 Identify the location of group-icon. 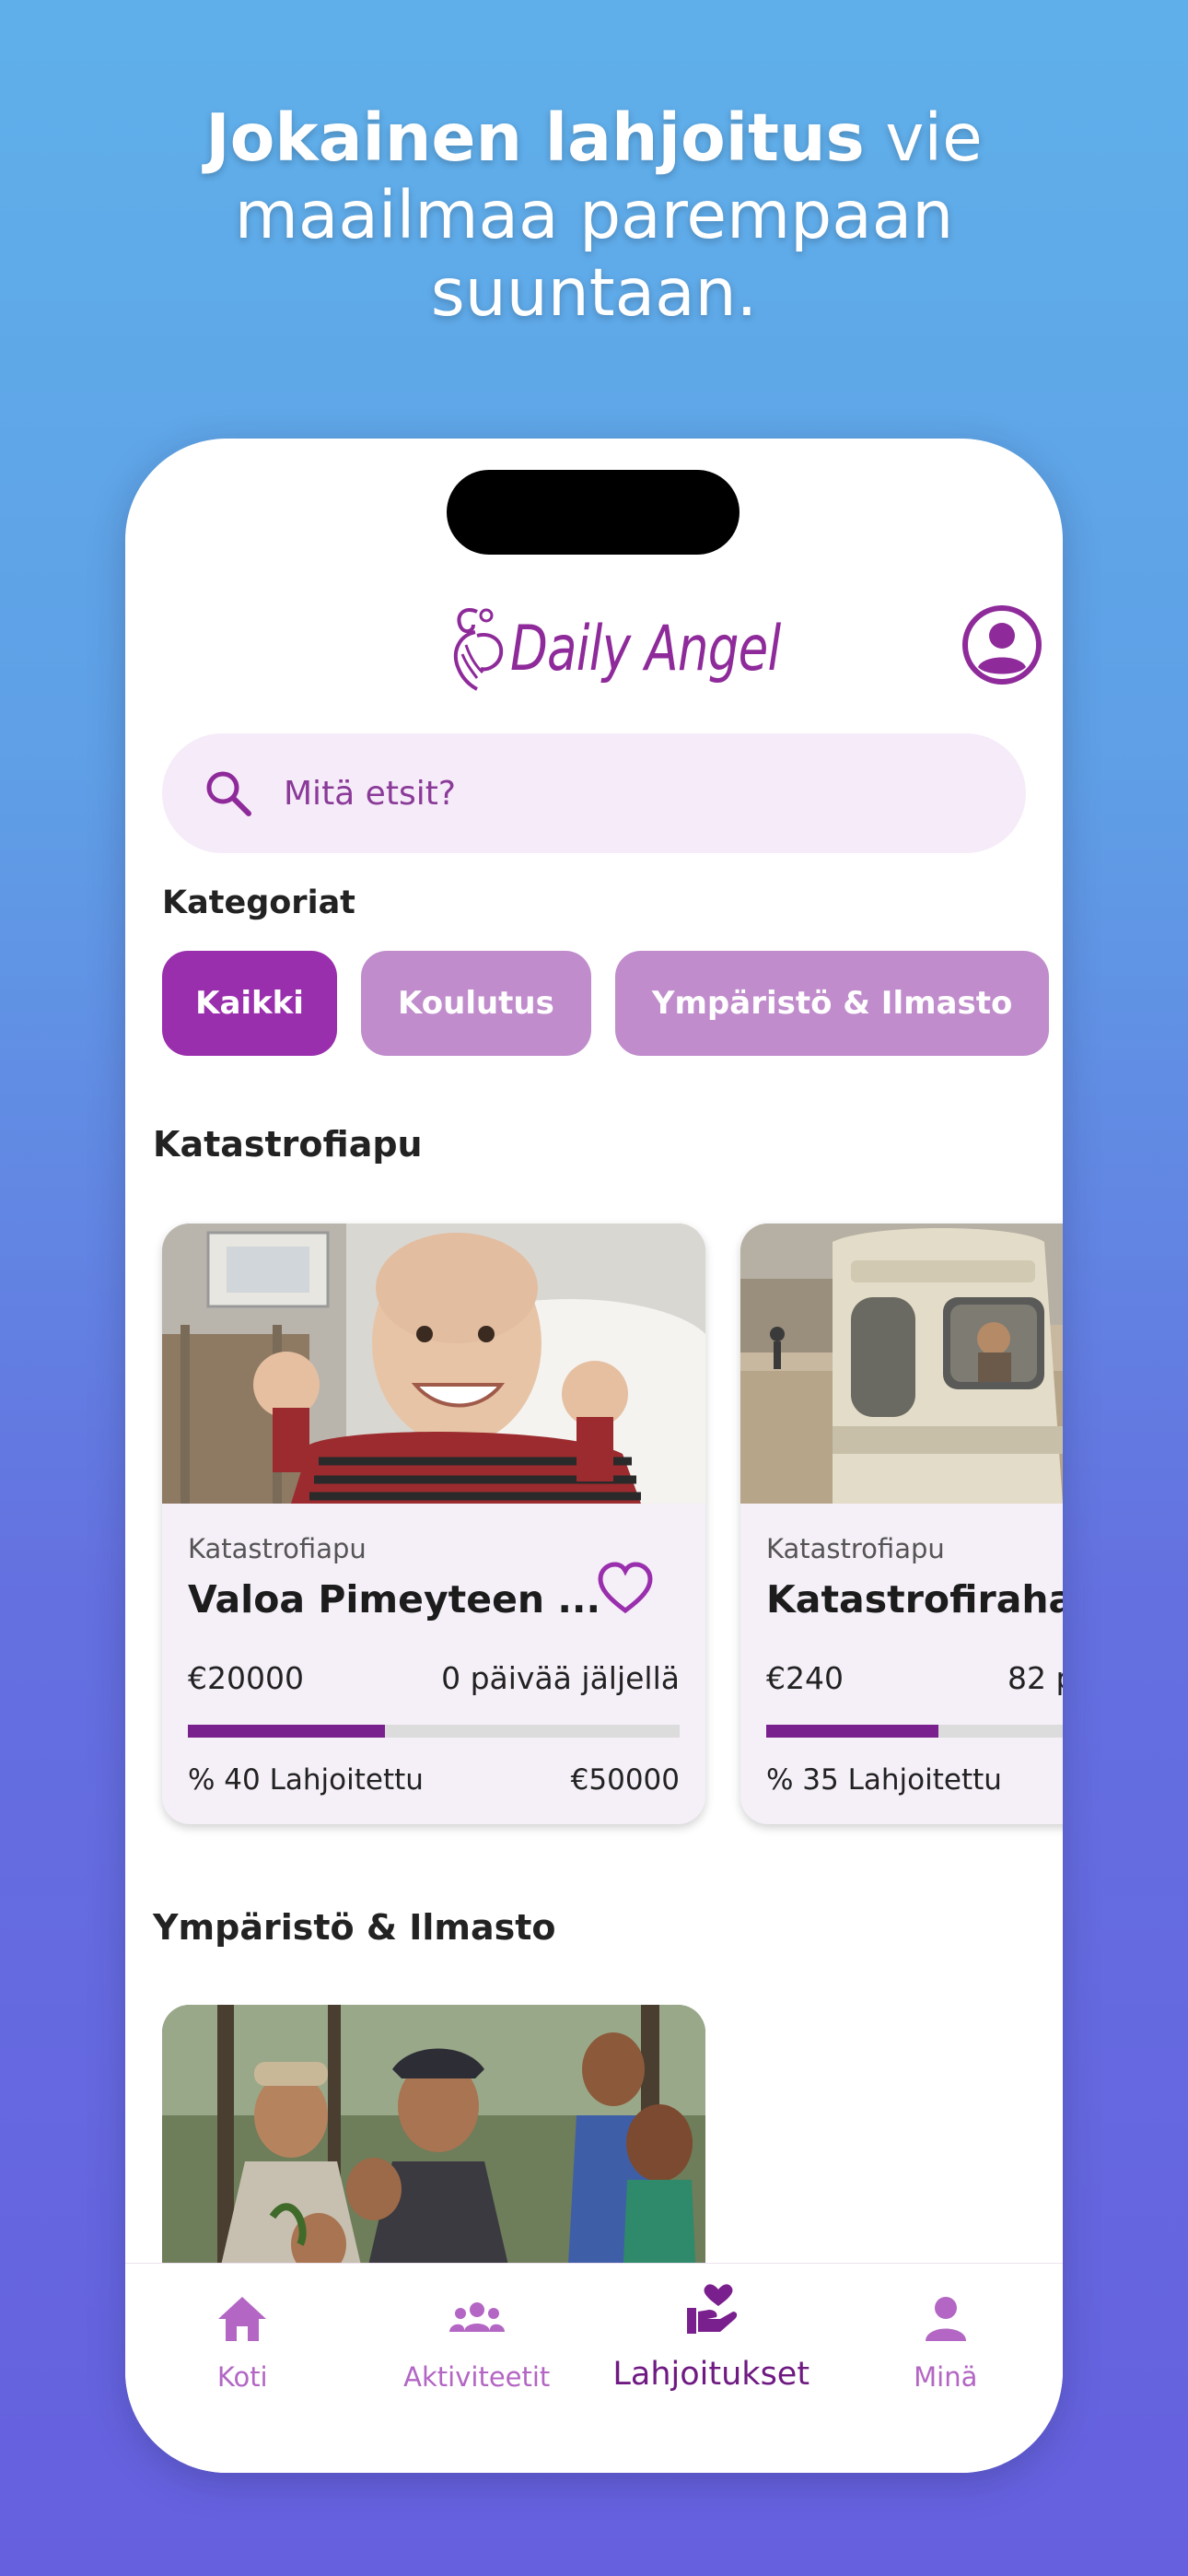
(476, 2317).